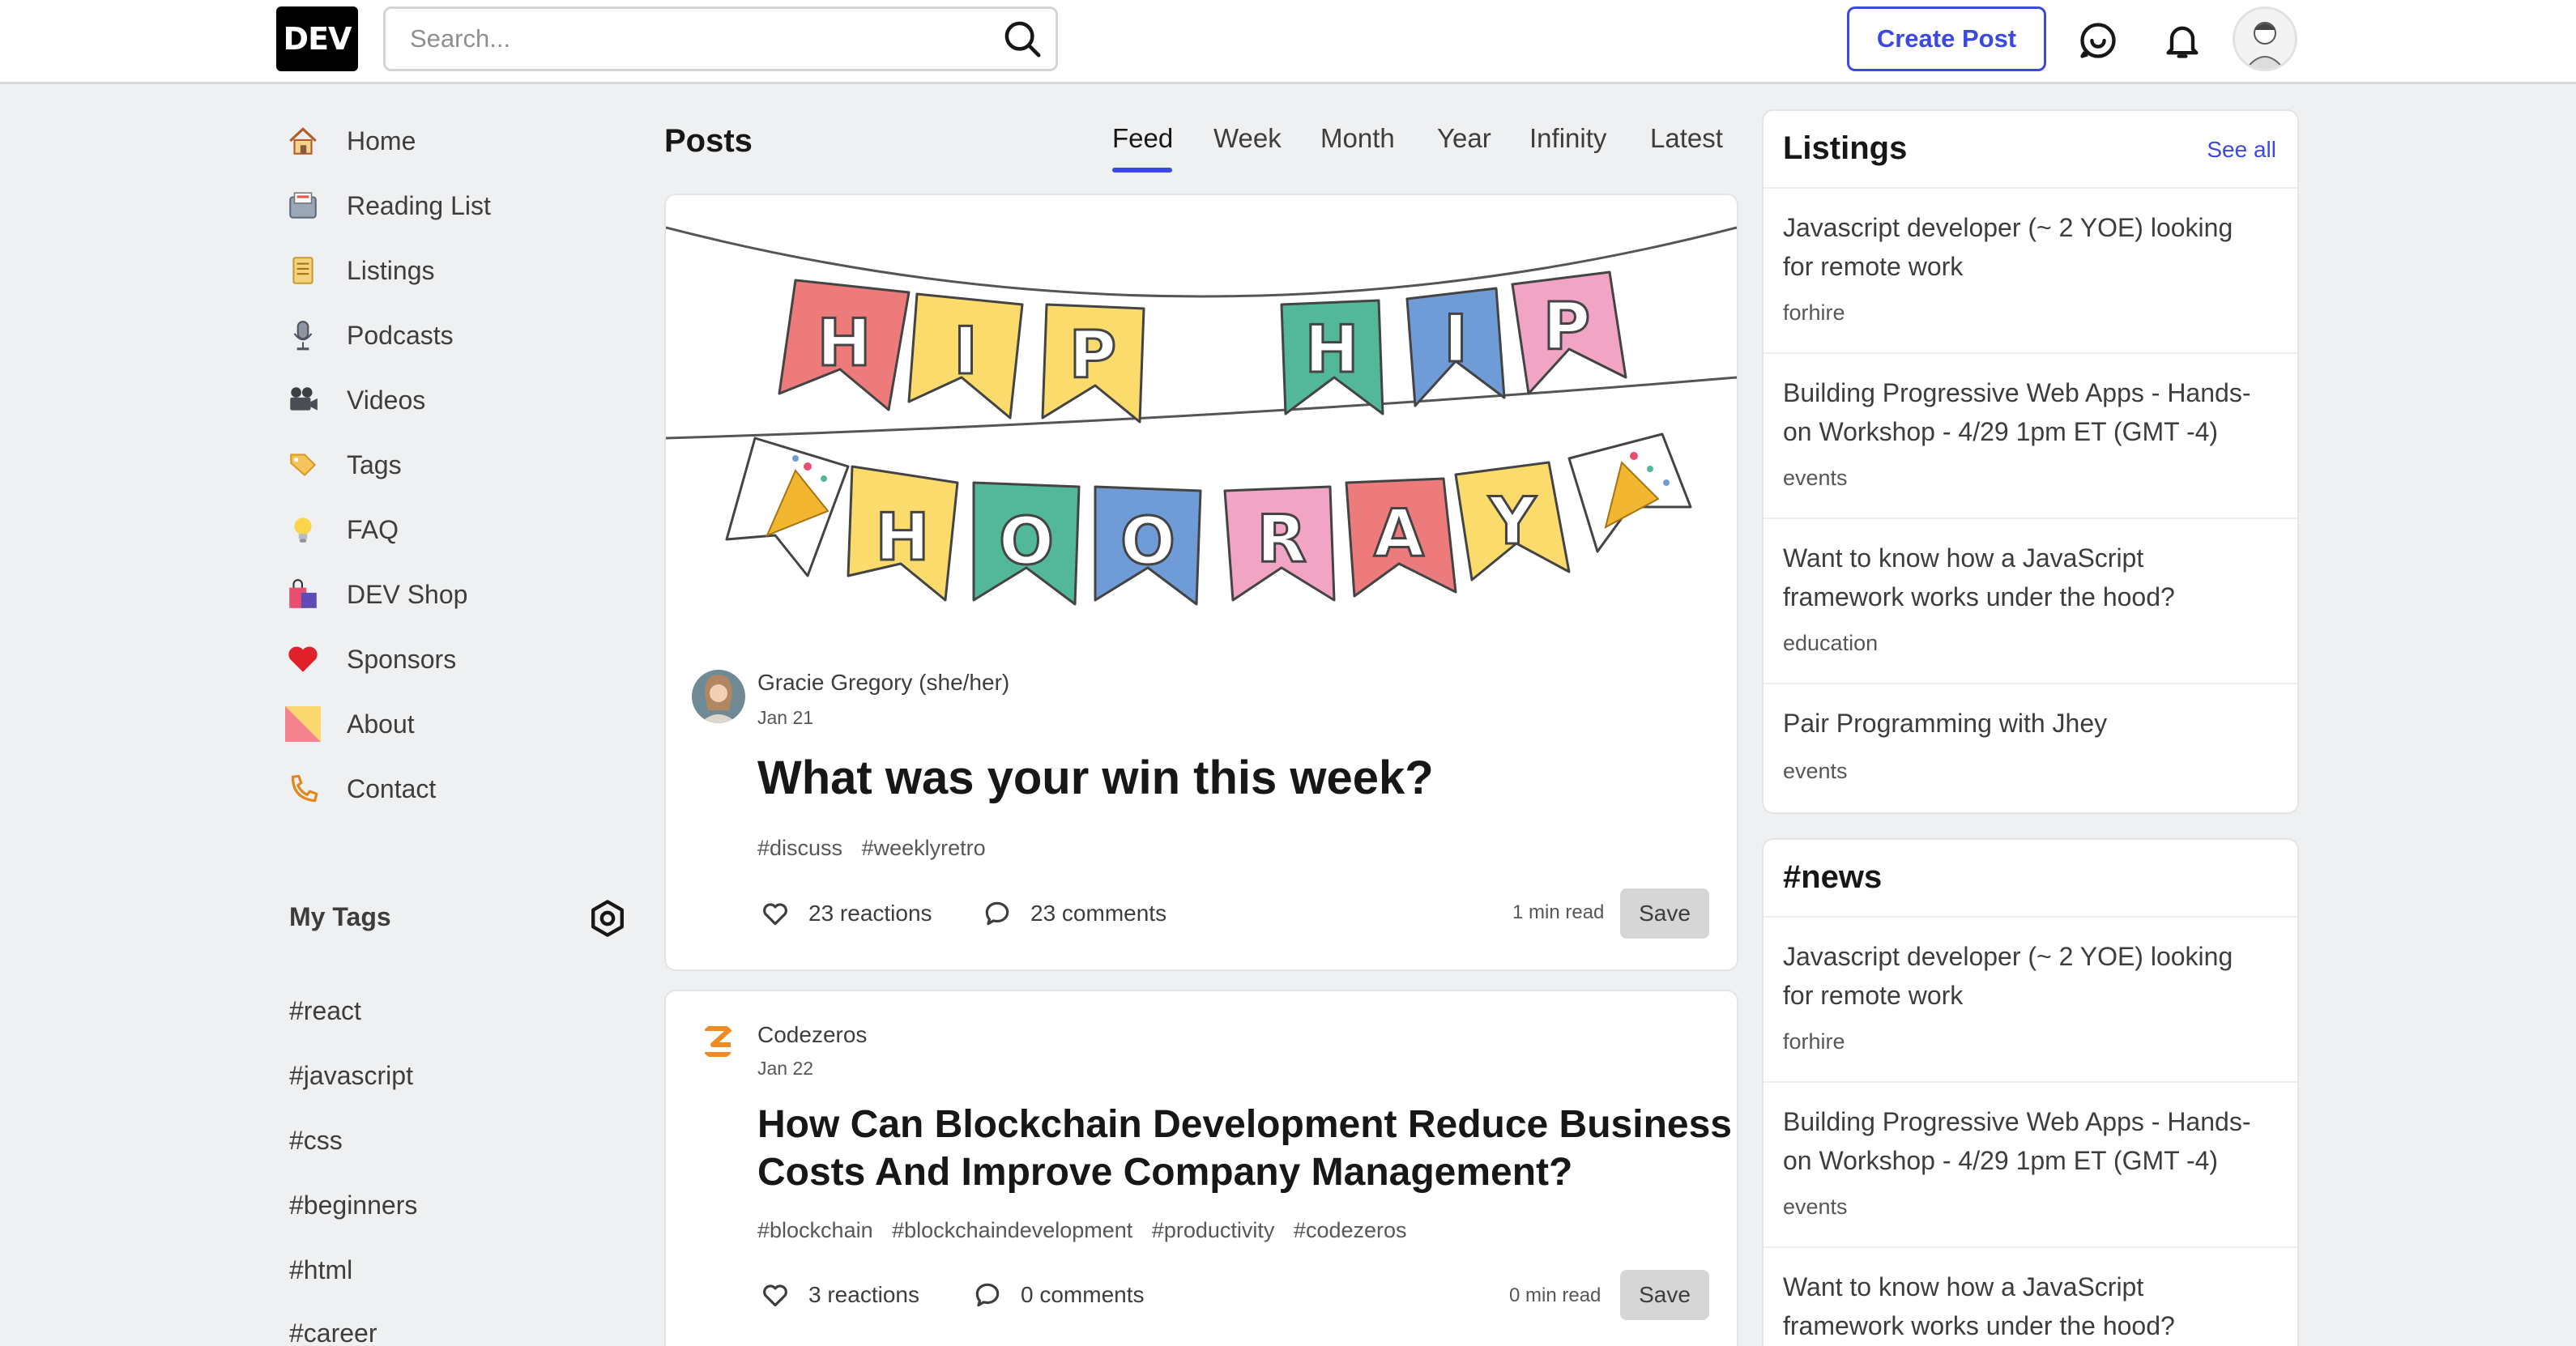 The width and height of the screenshot is (2576, 1346). What do you see at coordinates (317, 38) in the screenshot?
I see `dev-logo: DEV` at bounding box center [317, 38].